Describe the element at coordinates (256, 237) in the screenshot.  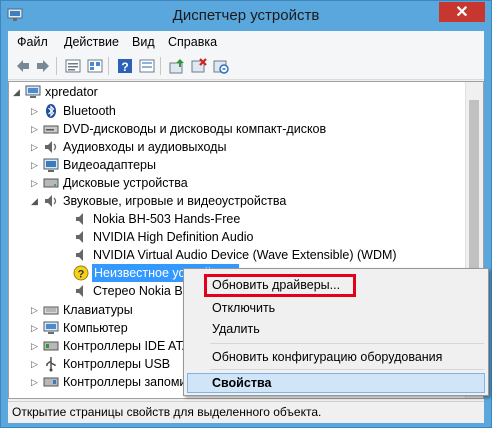
I see `tree-item-nvidia-hd-audio: NVIDIA High Definition Audio` at that location.